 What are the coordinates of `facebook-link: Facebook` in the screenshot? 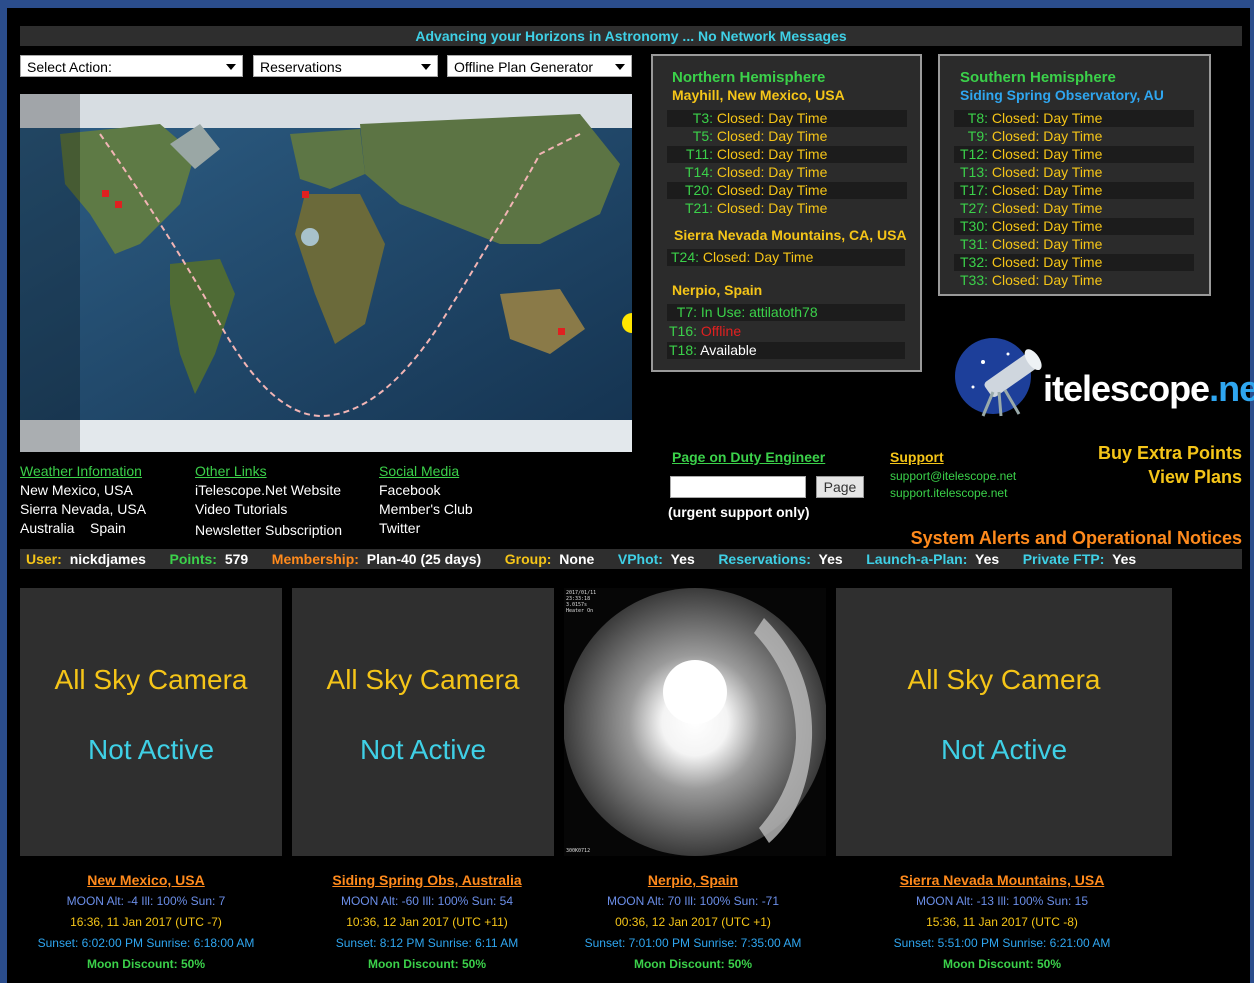 It's located at (426, 490).